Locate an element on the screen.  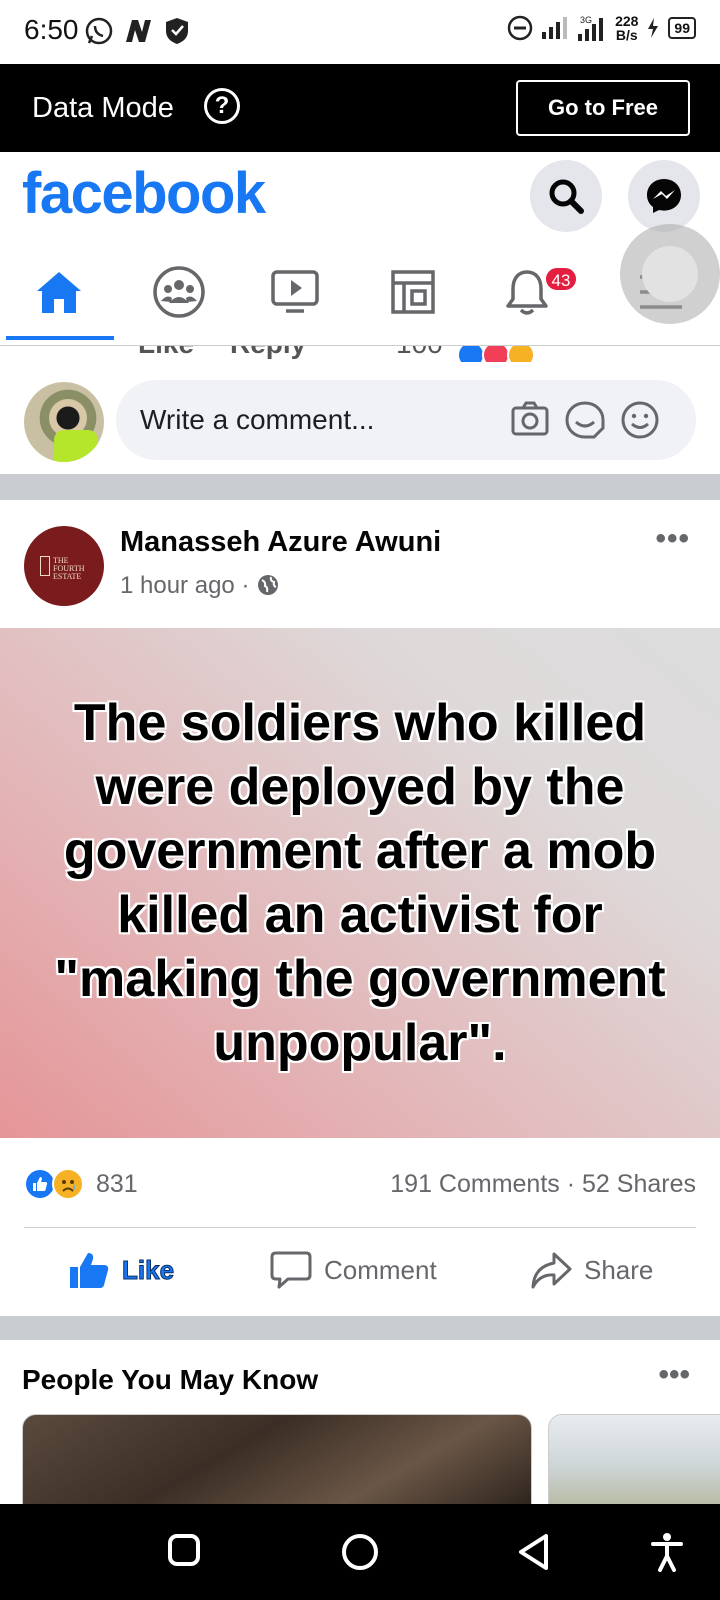
globe-icon is located at coordinates (268, 585).